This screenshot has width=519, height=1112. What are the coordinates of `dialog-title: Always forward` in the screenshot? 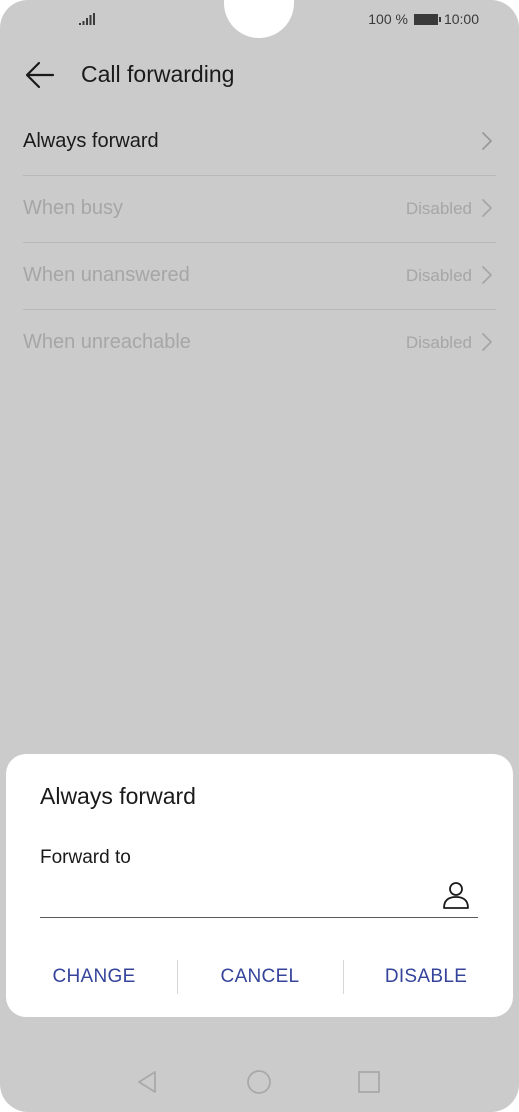 It's located at (118, 796).